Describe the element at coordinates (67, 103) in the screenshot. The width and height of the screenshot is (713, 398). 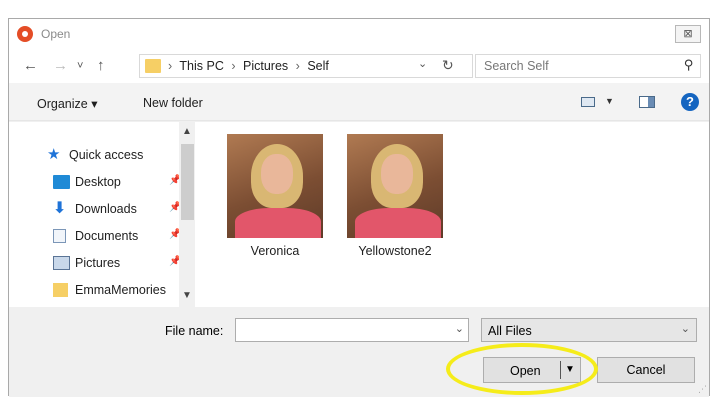
I see `organize-button: Organize ▾` at that location.